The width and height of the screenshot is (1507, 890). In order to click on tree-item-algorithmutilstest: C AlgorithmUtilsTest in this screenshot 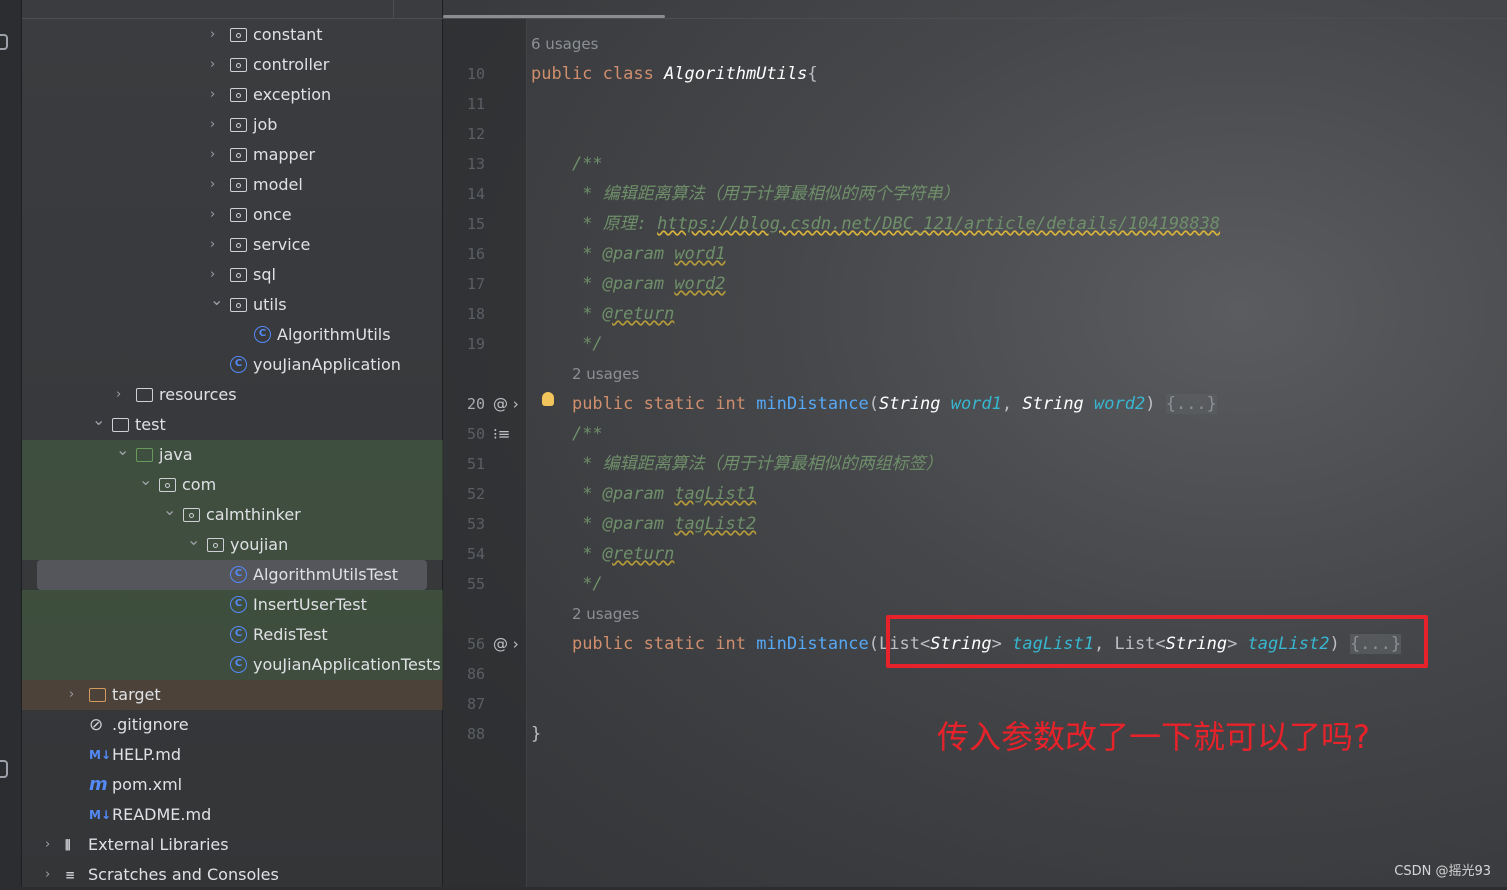, I will do `click(232, 575)`.